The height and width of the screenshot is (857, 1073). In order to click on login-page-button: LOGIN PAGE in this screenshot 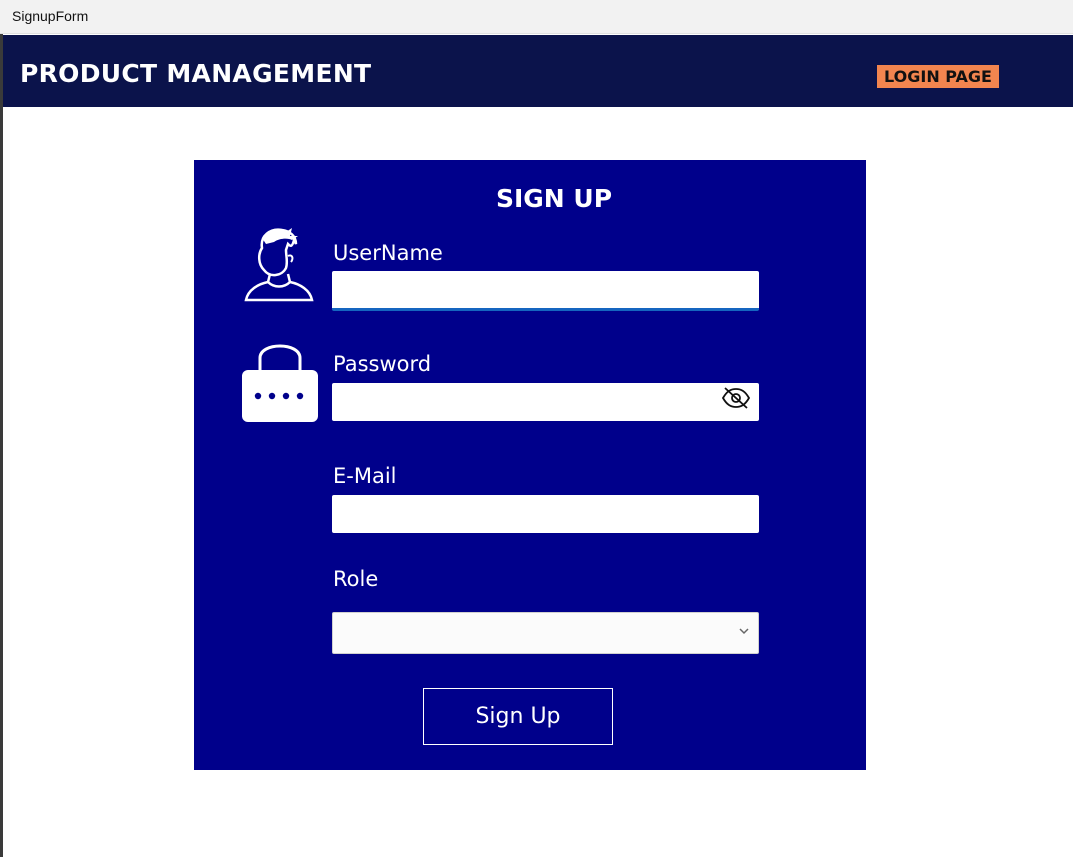, I will do `click(938, 76)`.